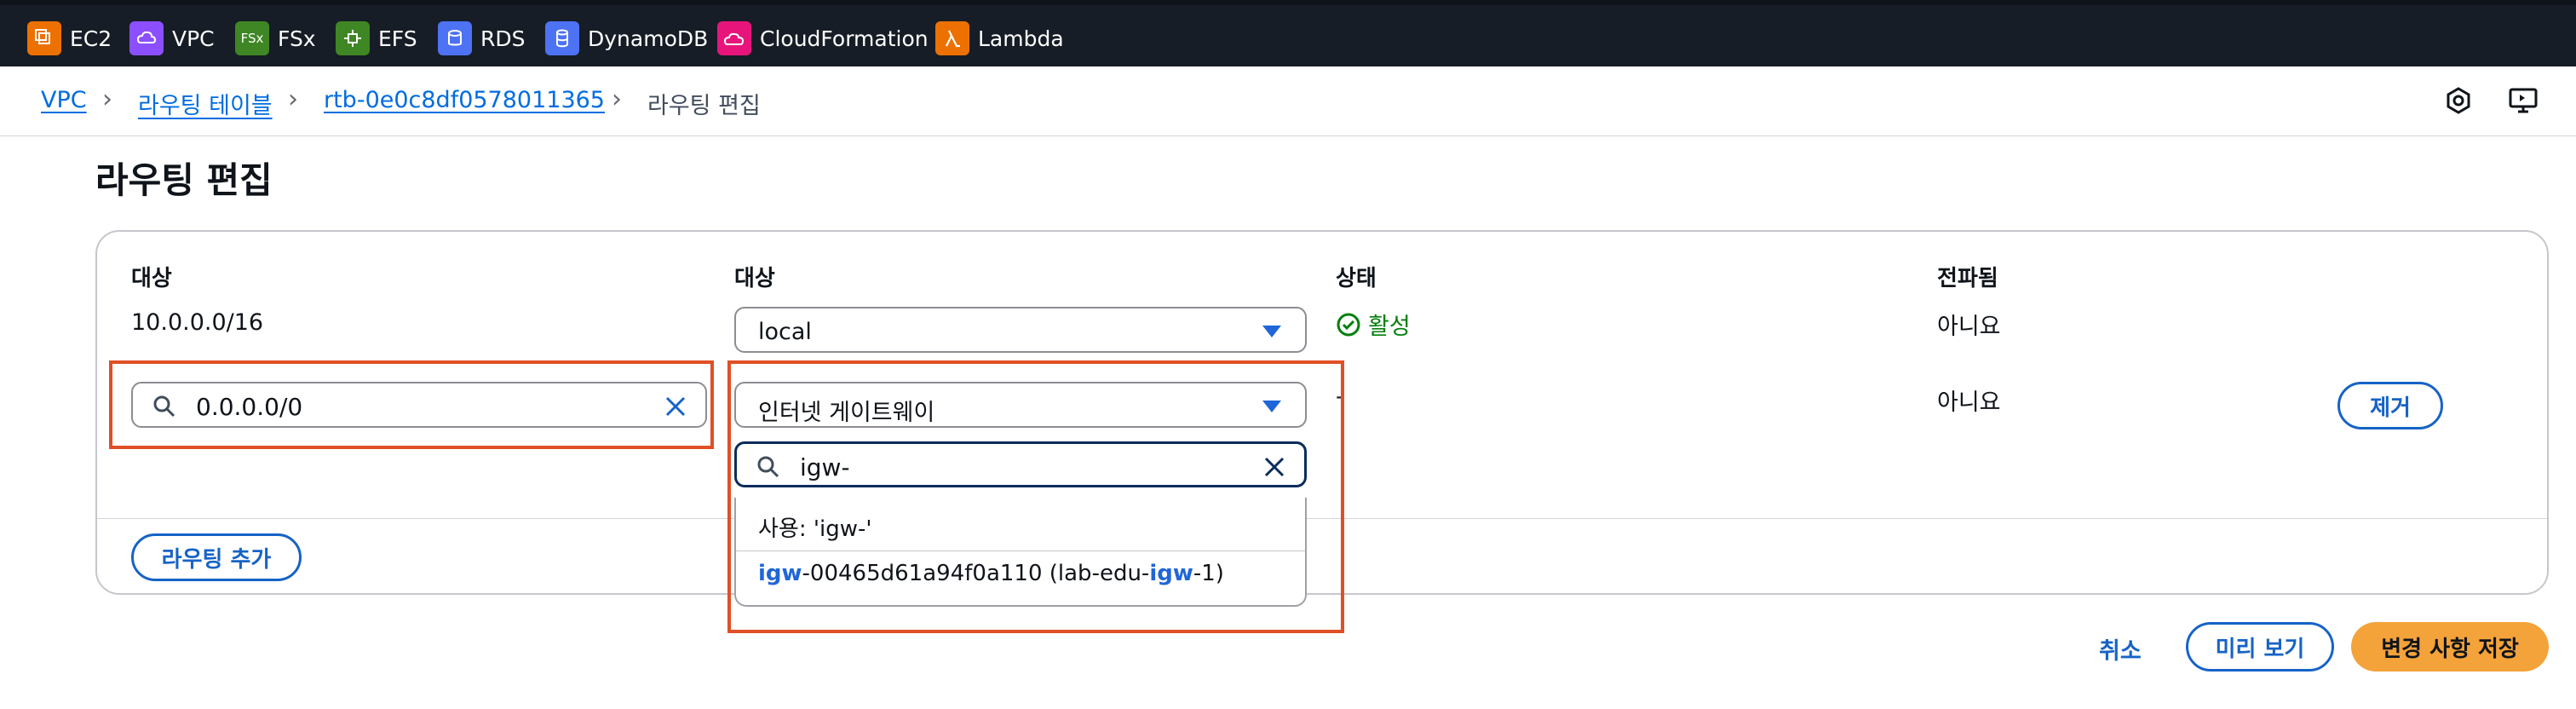 Image resolution: width=2576 pixels, height=709 pixels. Describe the element at coordinates (275, 38) in the screenshot. I see `service-fsx: FSx FSx` at that location.